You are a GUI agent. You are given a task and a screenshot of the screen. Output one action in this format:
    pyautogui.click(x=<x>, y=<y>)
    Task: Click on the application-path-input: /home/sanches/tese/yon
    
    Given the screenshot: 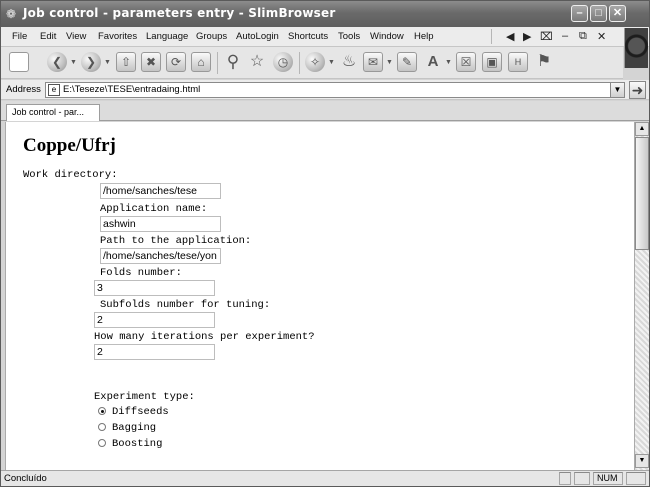 What is the action you would take?
    pyautogui.click(x=160, y=256)
    